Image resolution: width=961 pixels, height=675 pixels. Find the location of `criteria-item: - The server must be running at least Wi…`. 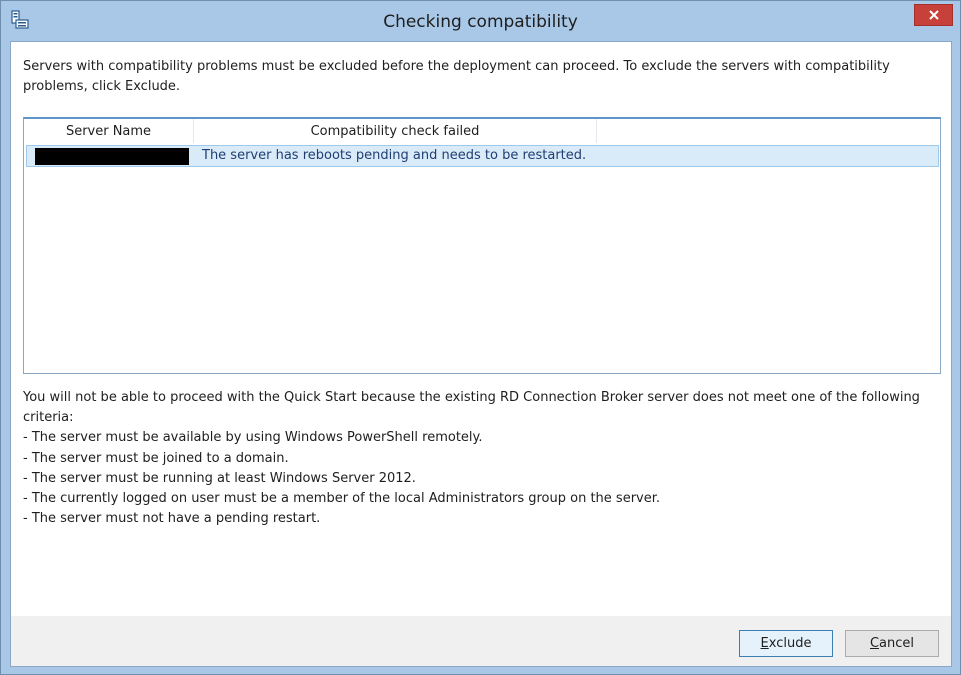

criteria-item: - The server must be running at least Wi… is located at coordinates (219, 478).